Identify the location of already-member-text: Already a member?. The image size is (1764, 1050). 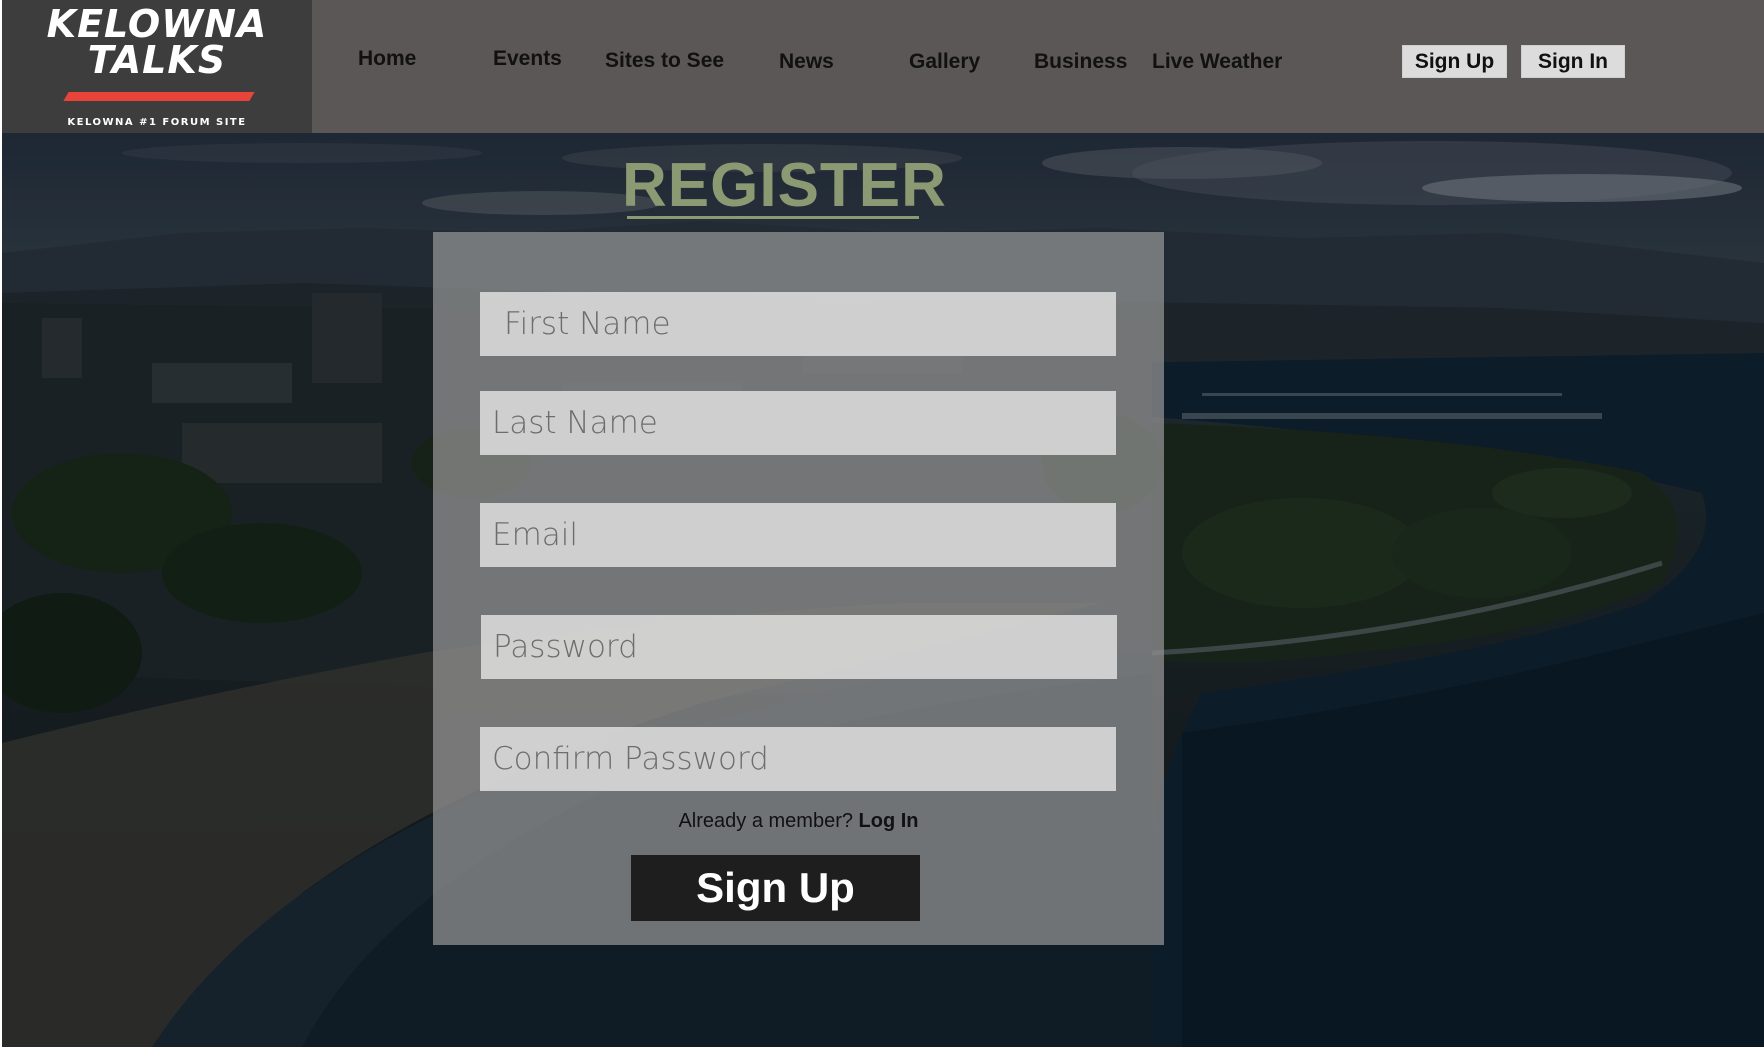
(765, 821).